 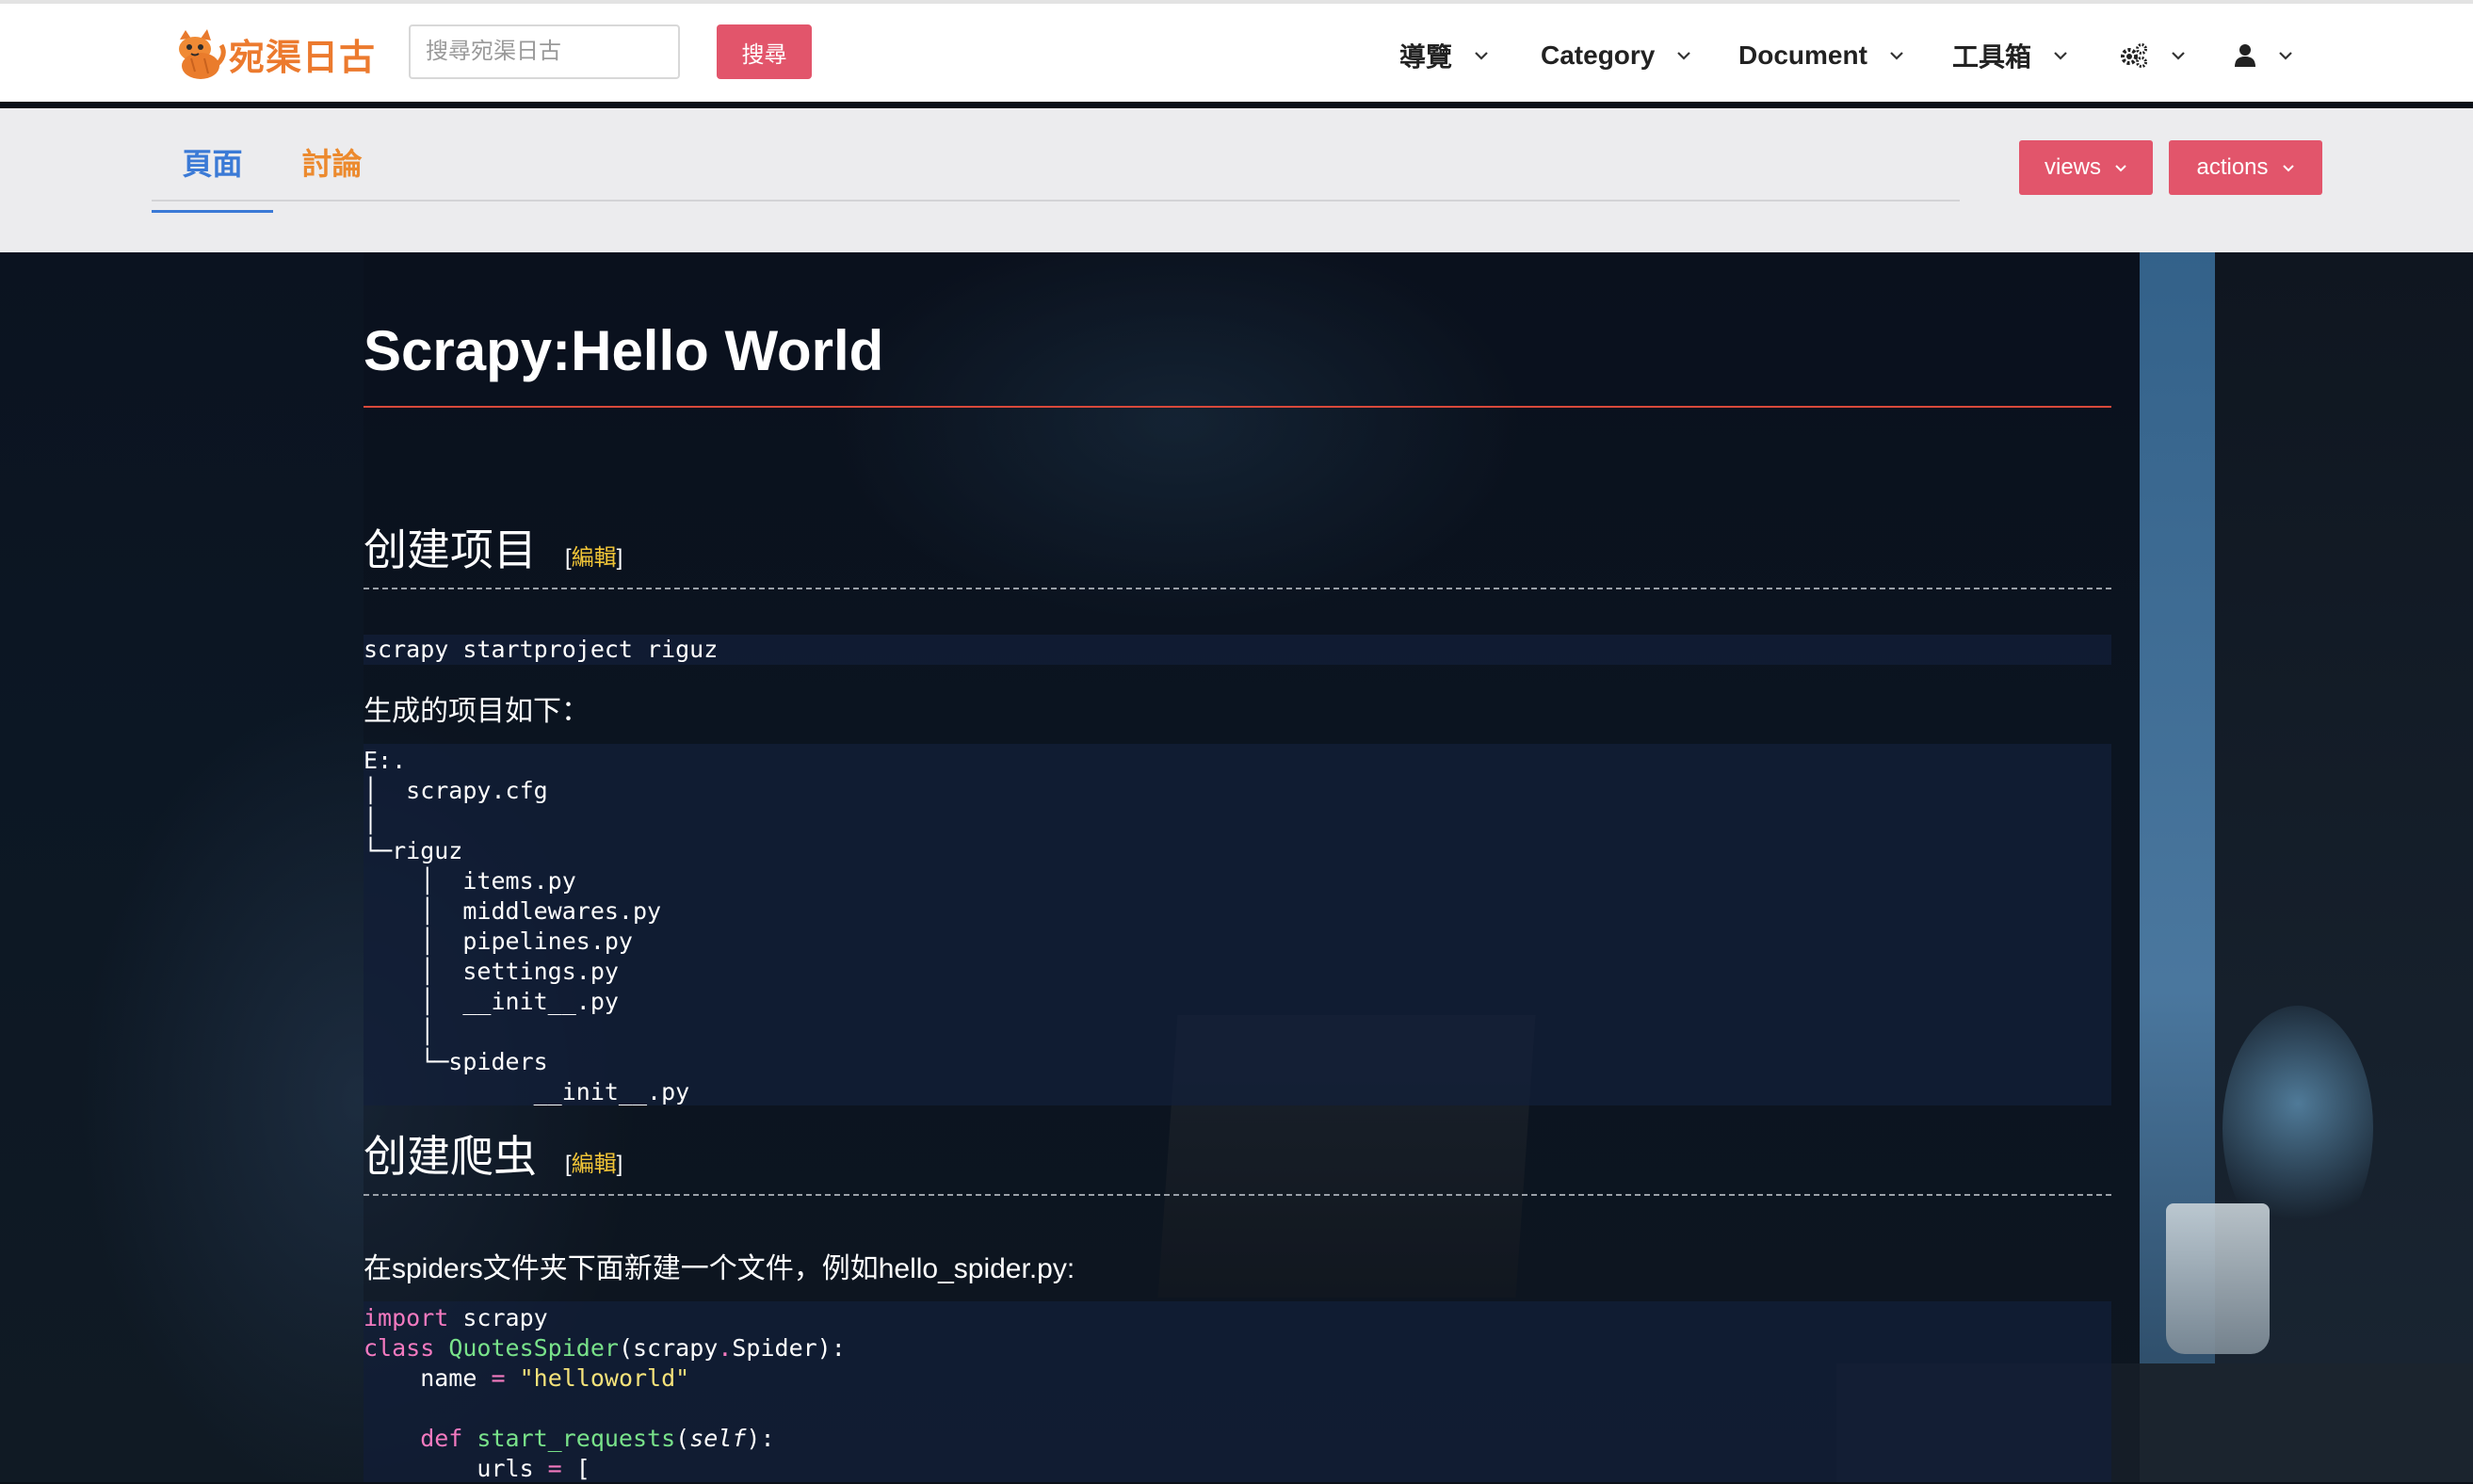 What do you see at coordinates (1237, 650) in the screenshot?
I see `command-code-block: scrapy startproject riguz` at bounding box center [1237, 650].